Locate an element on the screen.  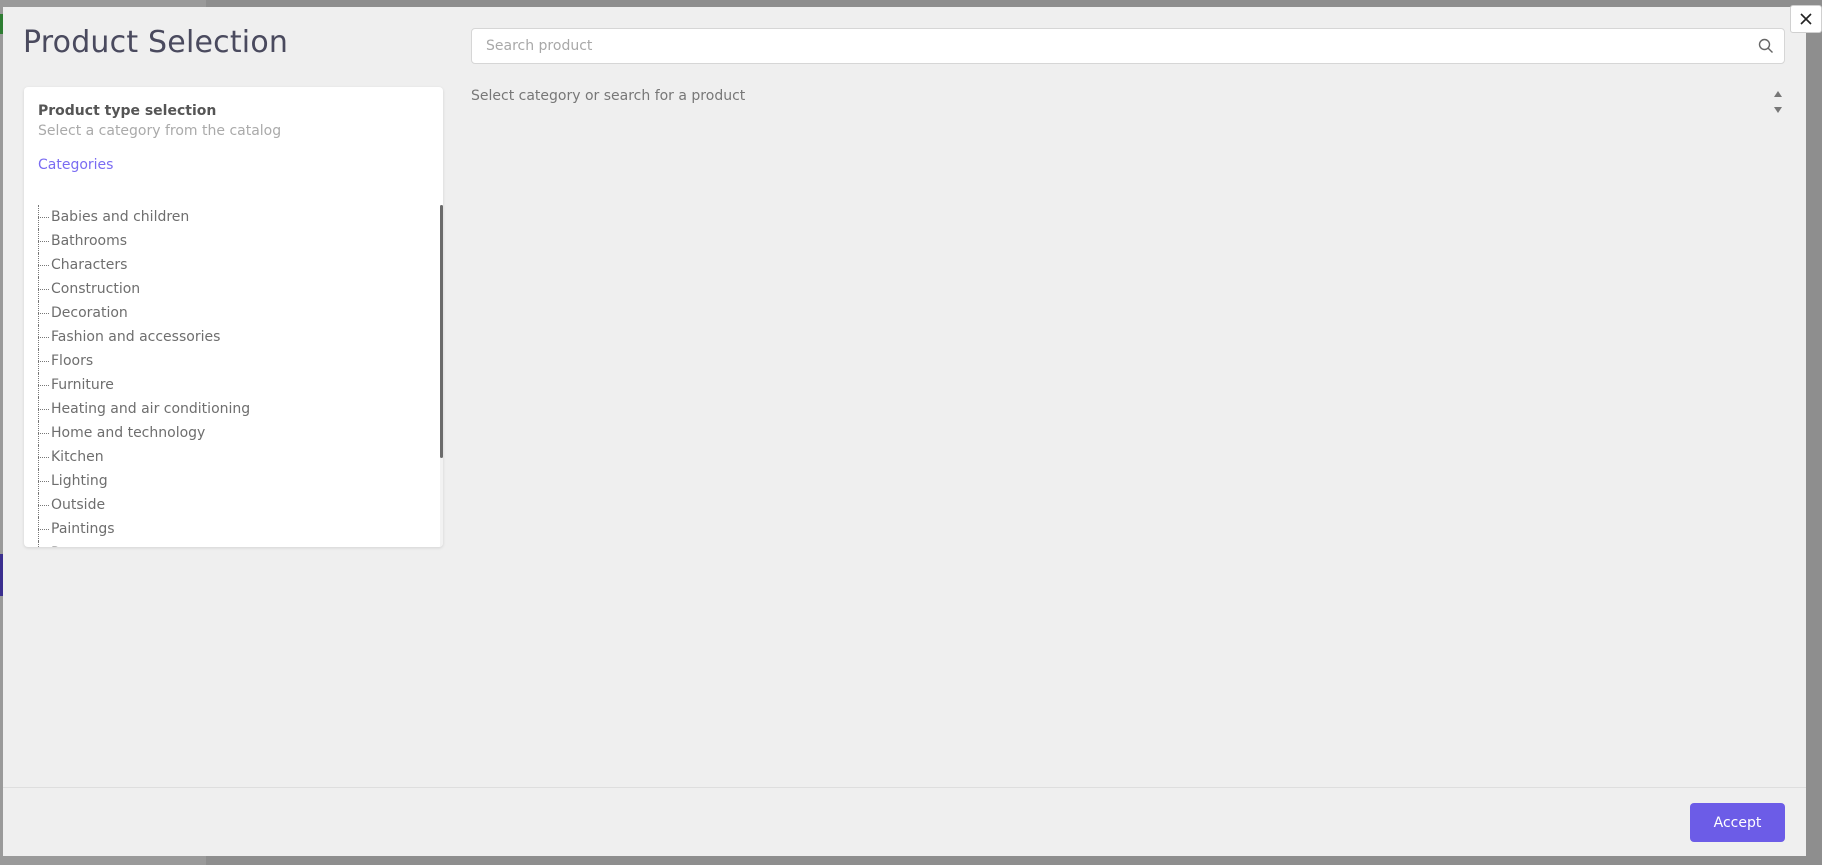
category-scrollbar is located at coordinates (441, 376).